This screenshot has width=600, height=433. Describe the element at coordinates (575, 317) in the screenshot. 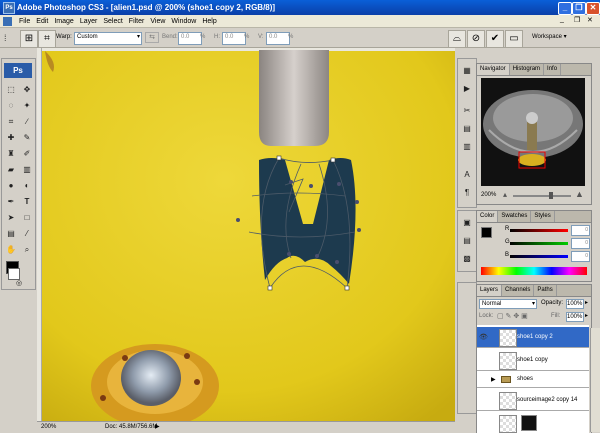

I see `fill-input: 100%` at that location.